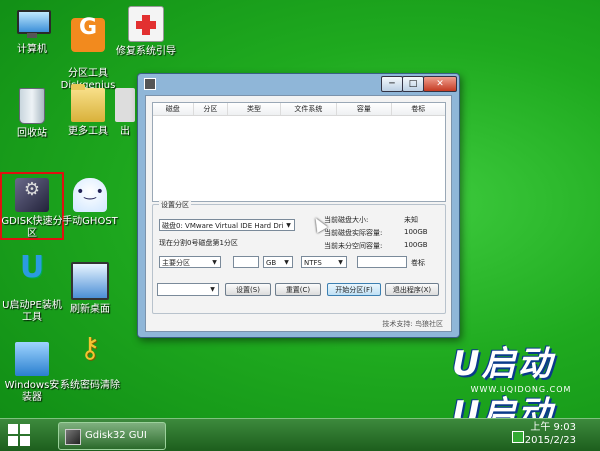 Image resolution: width=600 pixels, height=451 pixels. Describe the element at coordinates (32, 195) in the screenshot. I see `gdisk-icon: ⚙` at that location.